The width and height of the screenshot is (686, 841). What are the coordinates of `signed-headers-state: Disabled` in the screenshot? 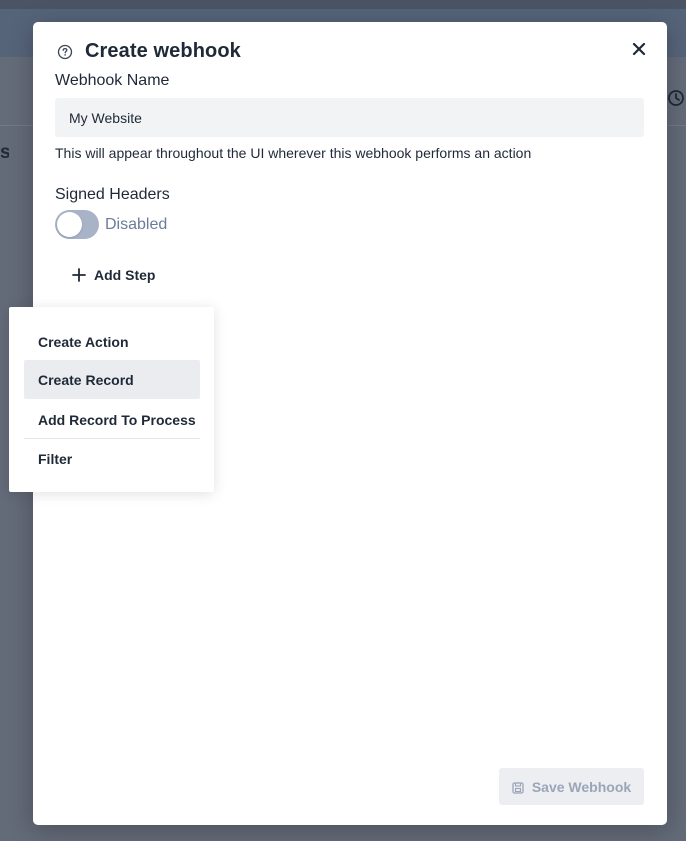 It's located at (136, 224).